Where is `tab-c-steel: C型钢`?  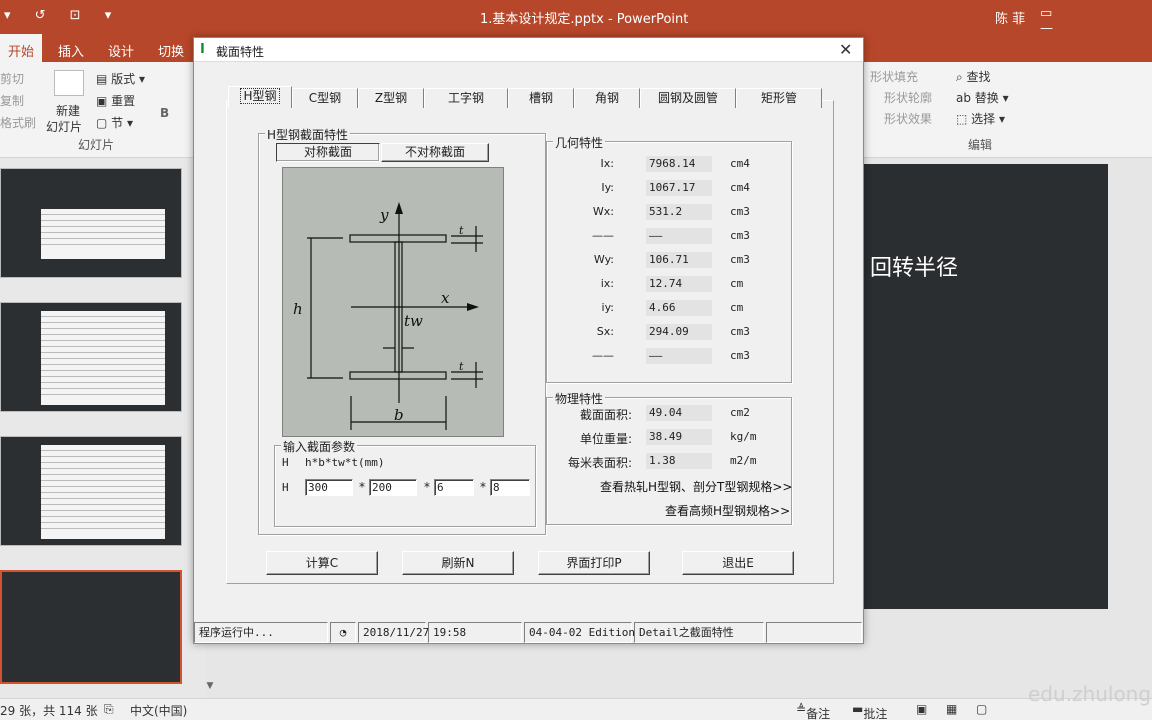 tab-c-steel: C型钢 is located at coordinates (325, 98).